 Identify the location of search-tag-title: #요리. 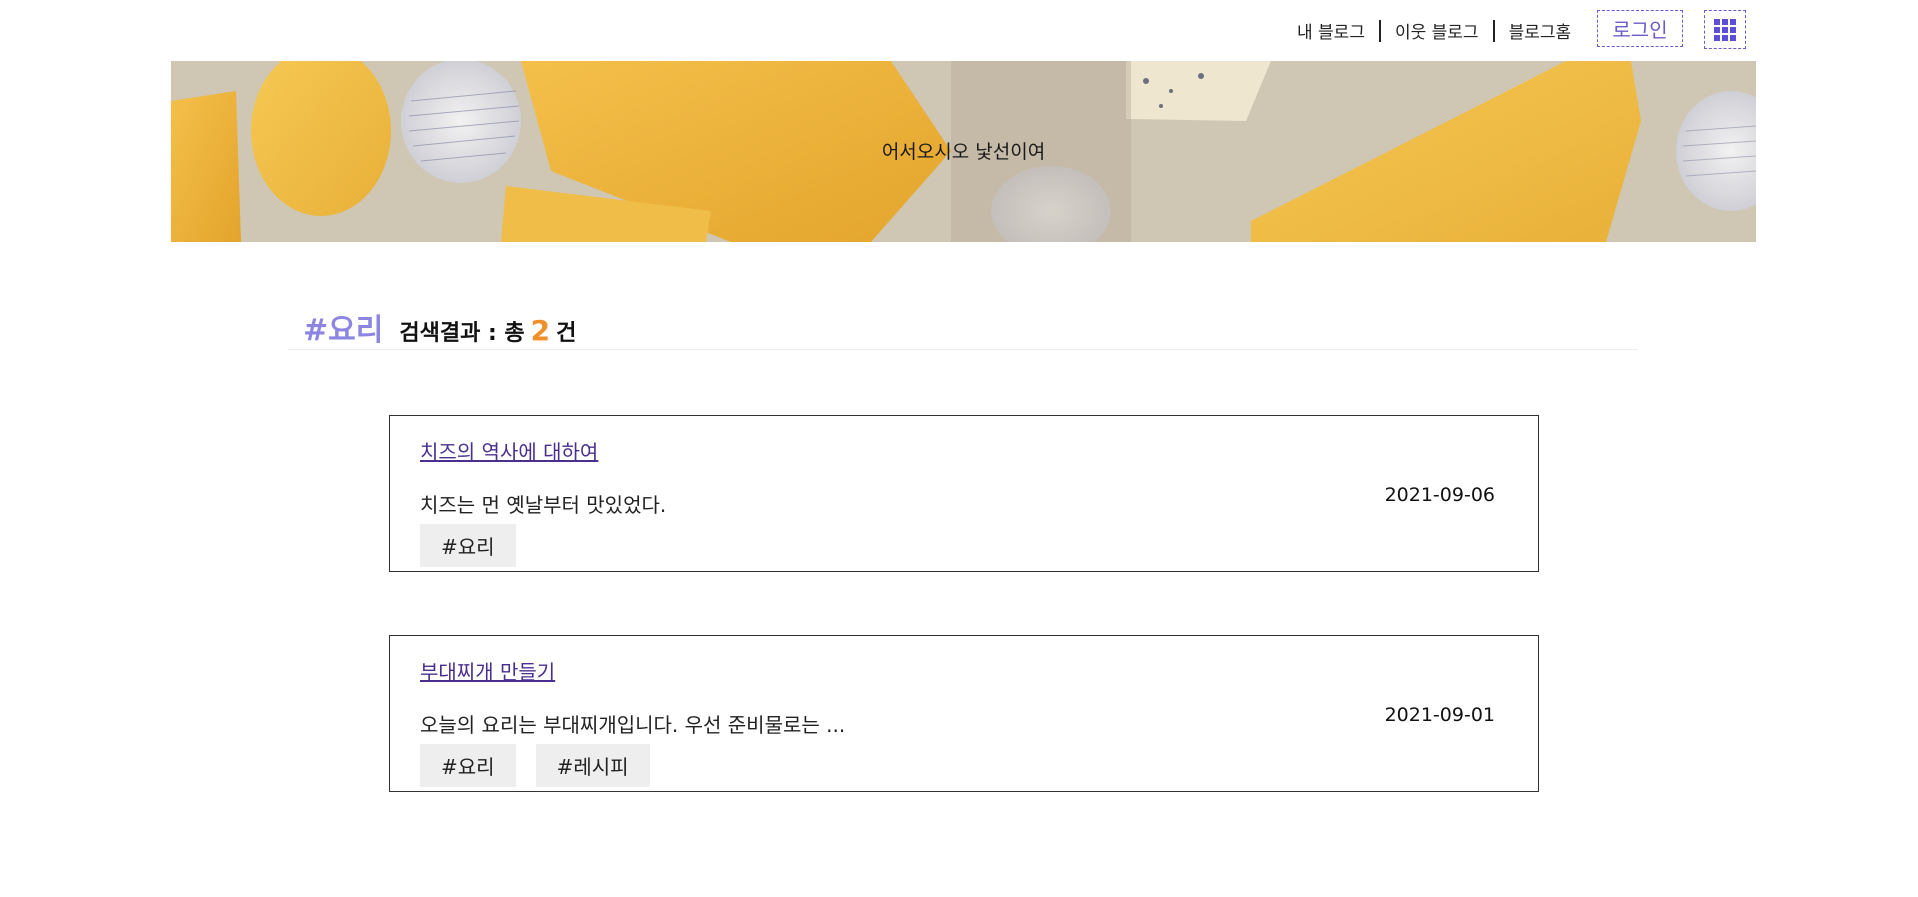
(343, 330).